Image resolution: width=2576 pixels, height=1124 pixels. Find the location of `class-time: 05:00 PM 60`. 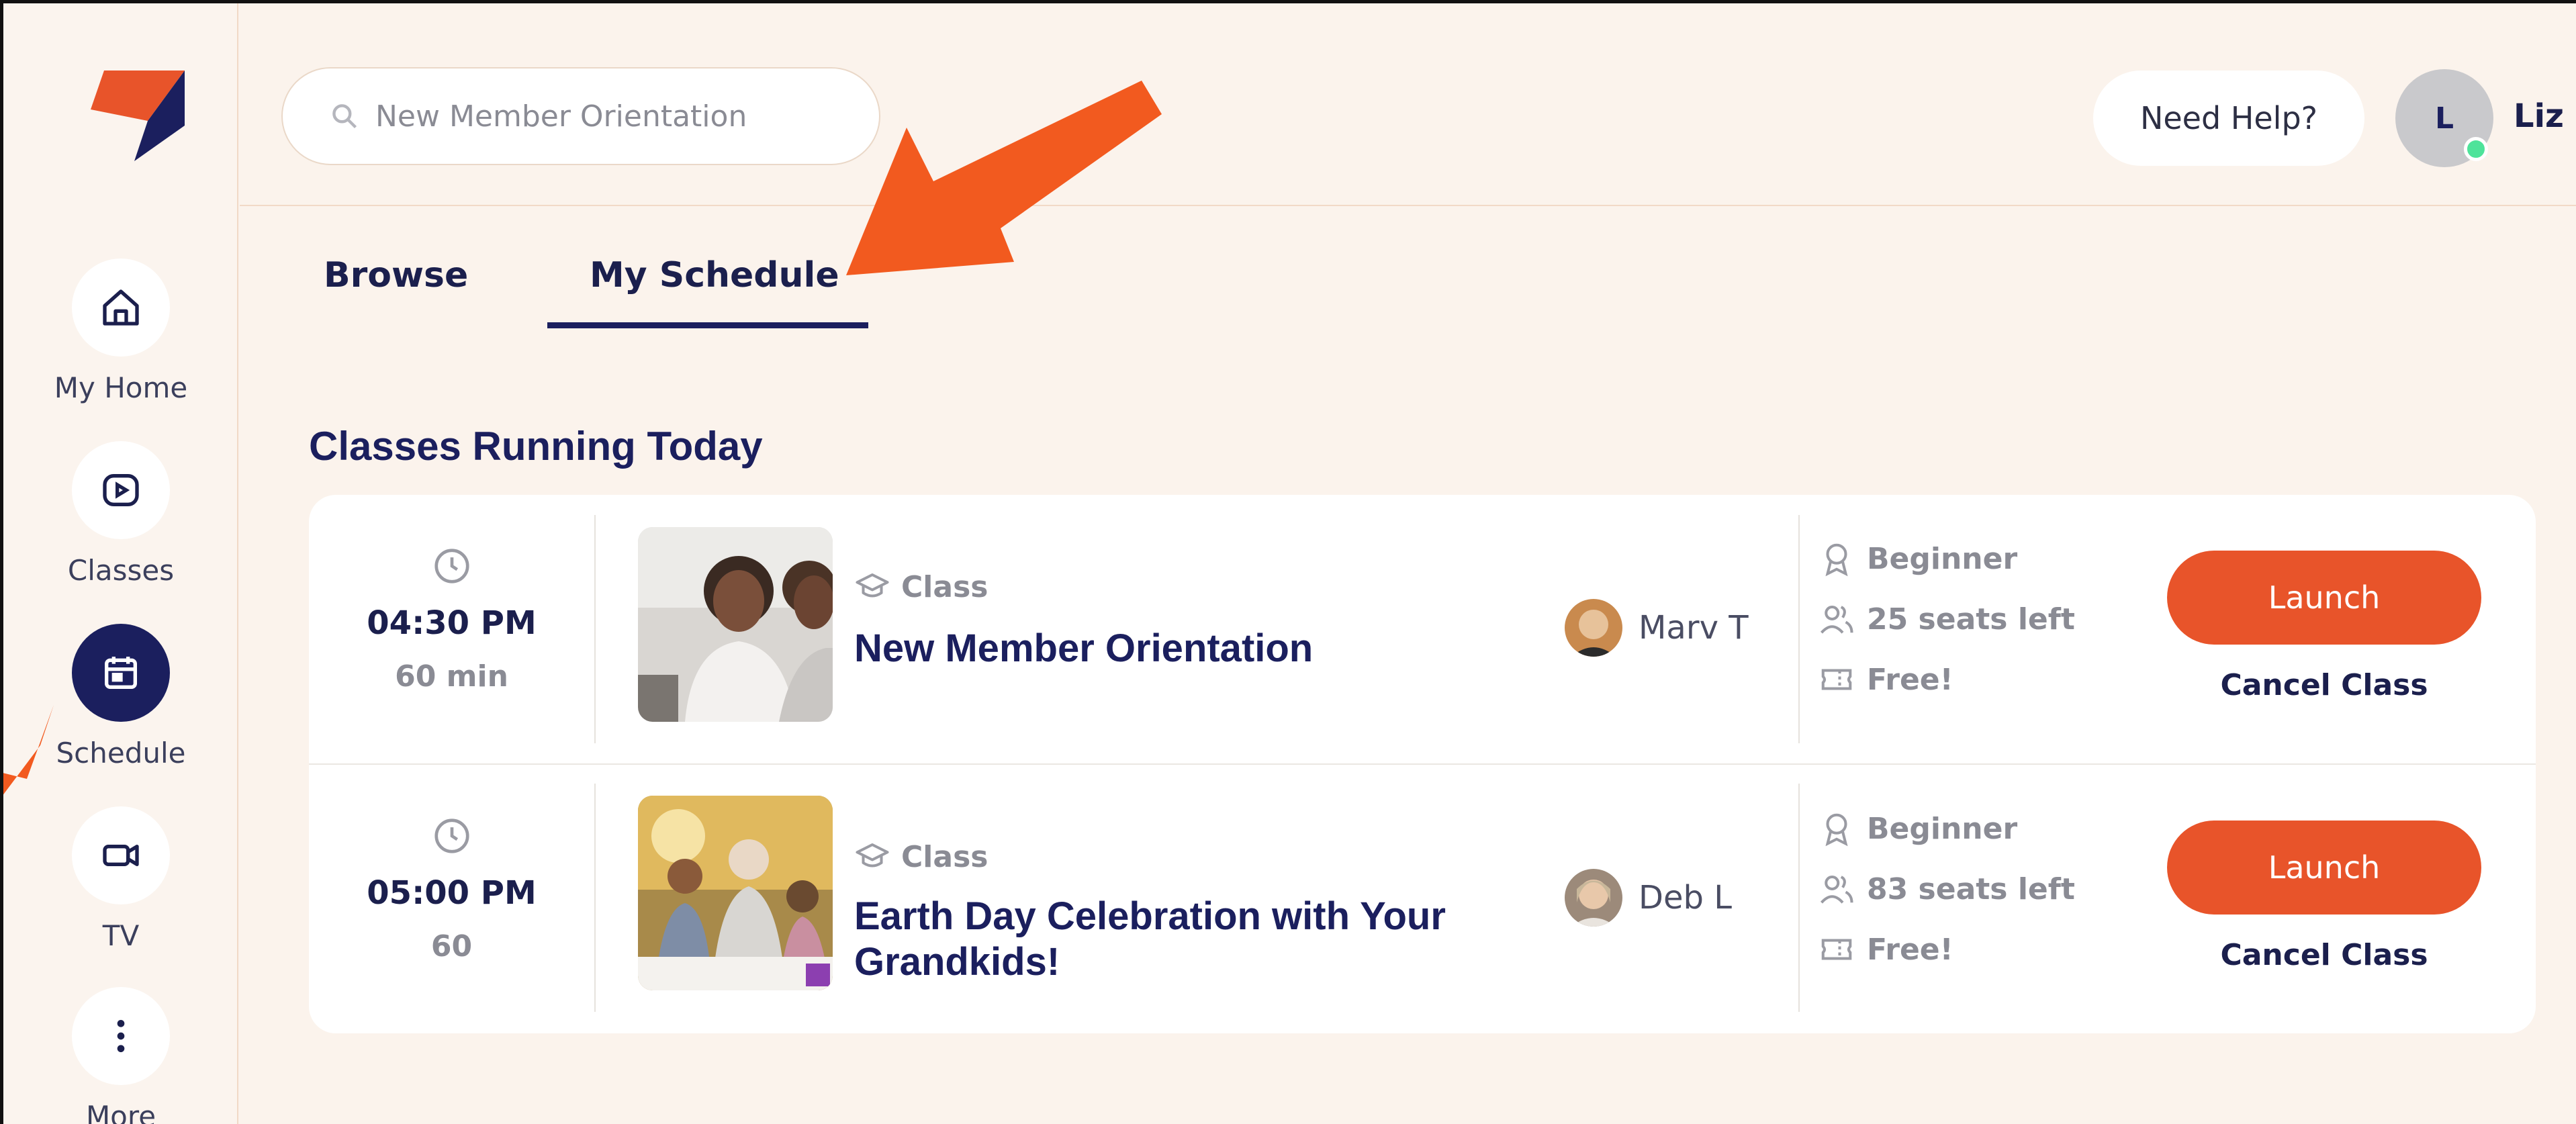

class-time: 05:00 PM 60 is located at coordinates (451, 889).